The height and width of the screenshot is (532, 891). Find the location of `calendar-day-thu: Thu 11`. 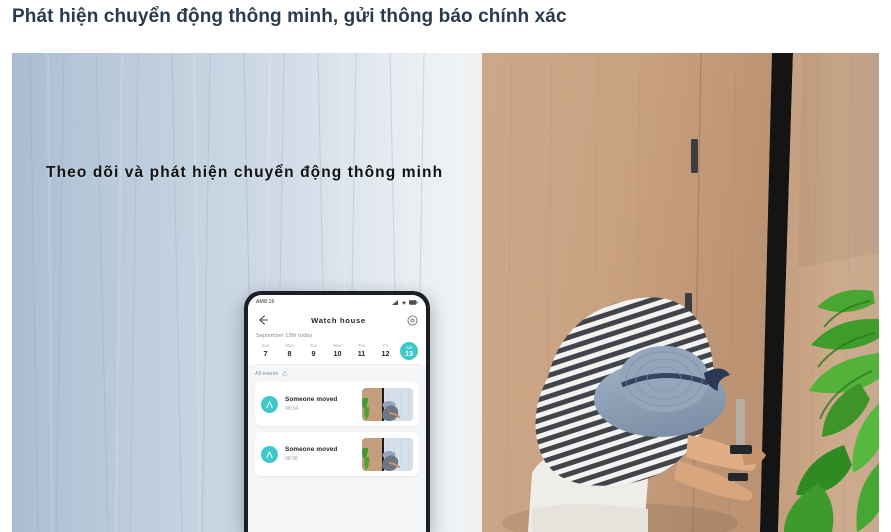

calendar-day-thu: Thu 11 is located at coordinates (361, 351).